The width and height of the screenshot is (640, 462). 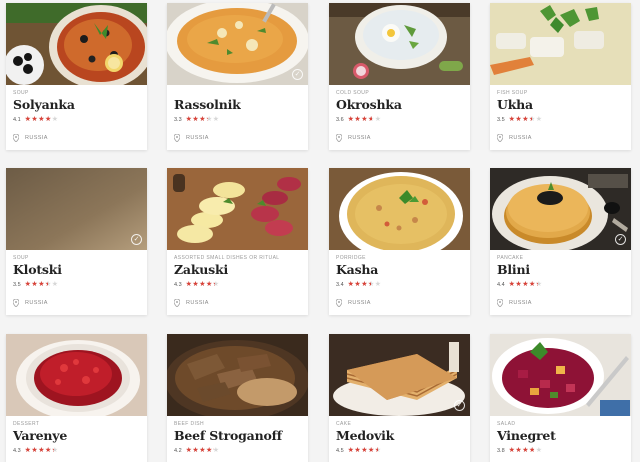 I want to click on dish-category: Fish soup, so click(x=512, y=93).